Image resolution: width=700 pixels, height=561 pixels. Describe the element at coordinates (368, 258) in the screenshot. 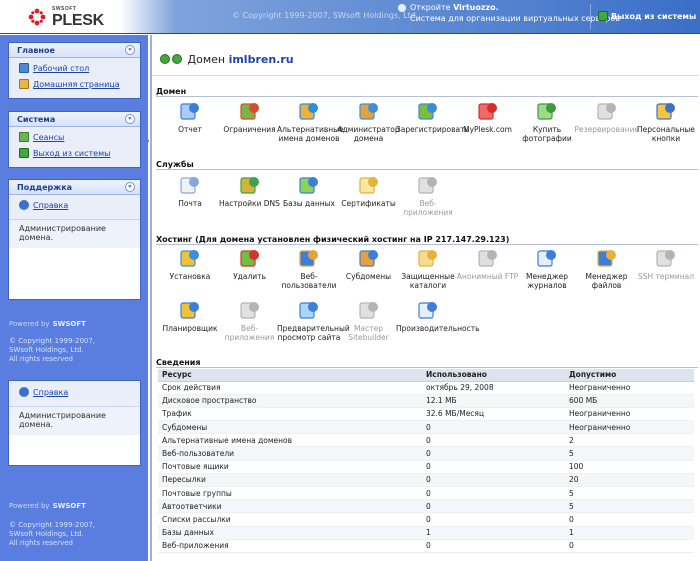

I see `subdomains-icon` at that location.